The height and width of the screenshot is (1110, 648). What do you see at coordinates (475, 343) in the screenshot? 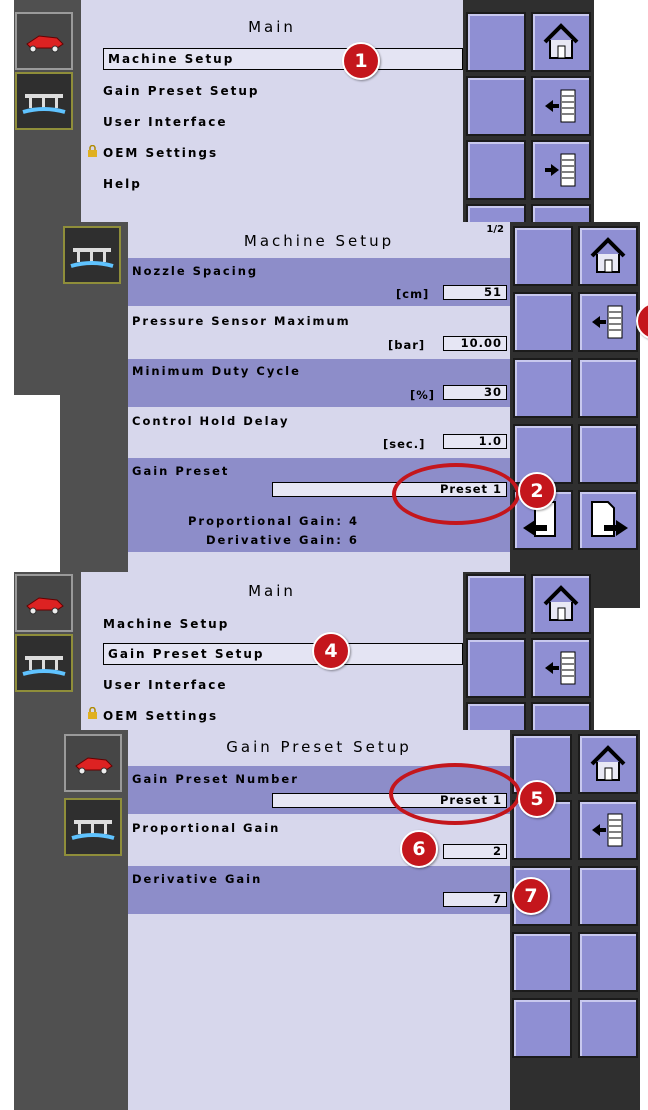
I see `pressure-sensor-value: 10.00` at bounding box center [475, 343].